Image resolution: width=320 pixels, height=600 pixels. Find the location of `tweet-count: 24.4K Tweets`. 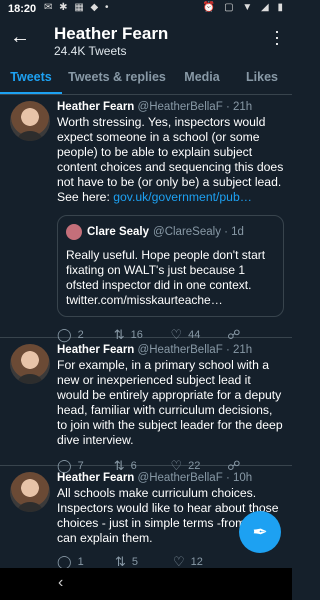

tweet-count: 24.4K Tweets is located at coordinates (90, 51).